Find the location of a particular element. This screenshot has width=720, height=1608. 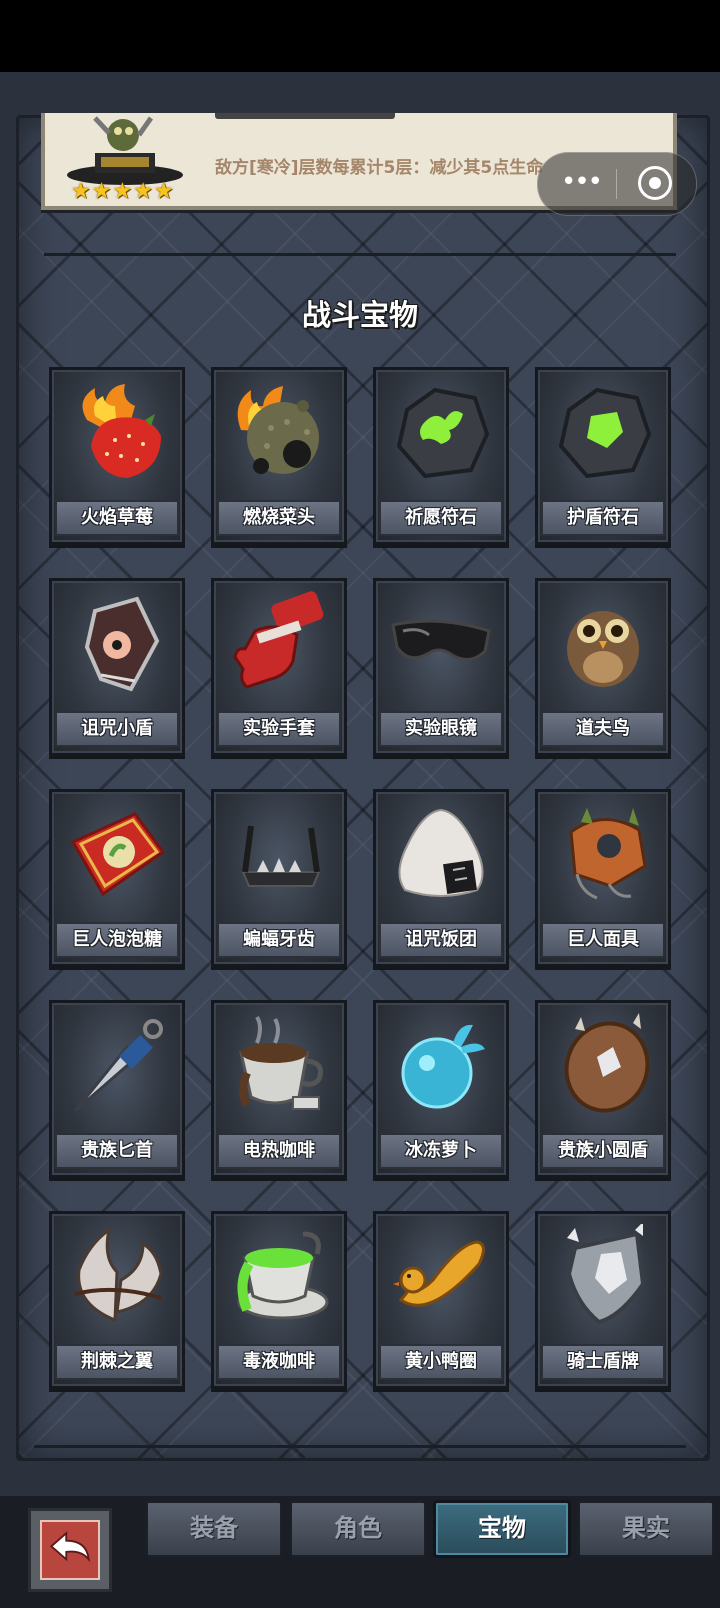

treasure-tile: 护盾符石 is located at coordinates (603, 456).